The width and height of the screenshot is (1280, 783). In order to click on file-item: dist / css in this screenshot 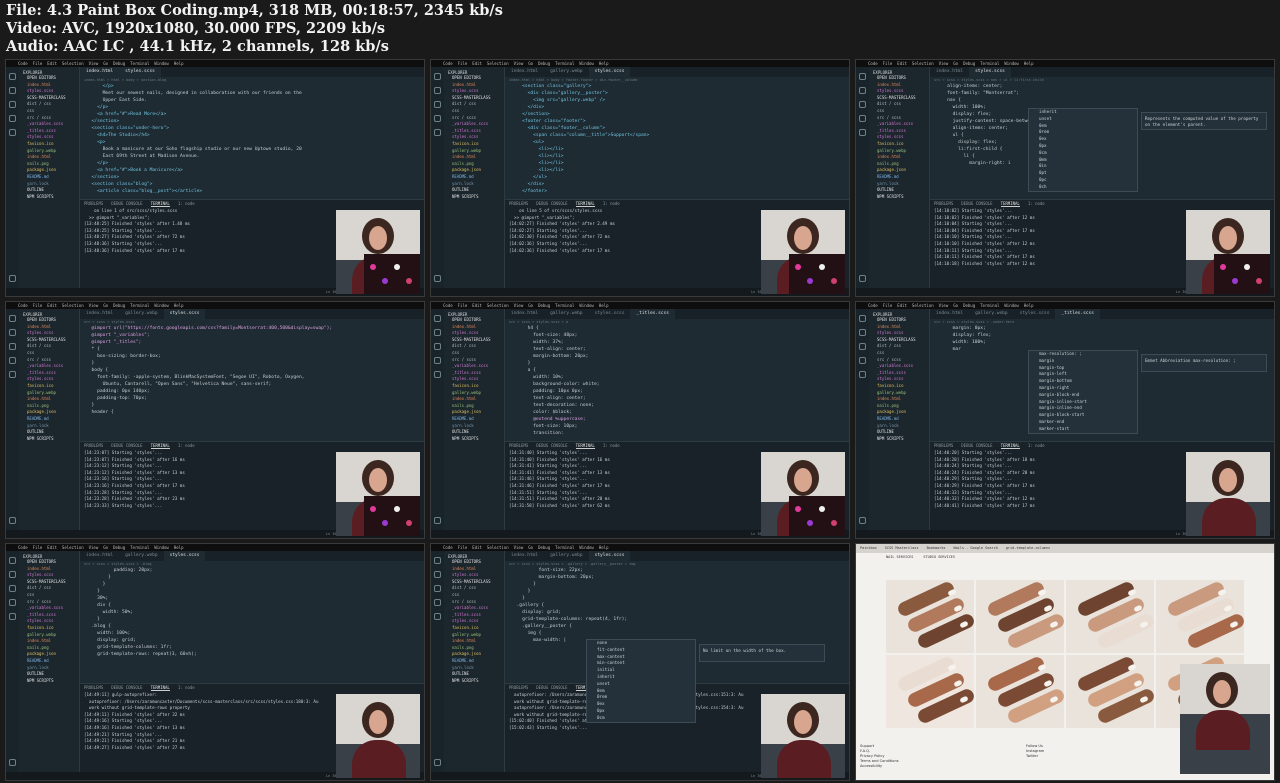, I will do `click(49, 588)`.